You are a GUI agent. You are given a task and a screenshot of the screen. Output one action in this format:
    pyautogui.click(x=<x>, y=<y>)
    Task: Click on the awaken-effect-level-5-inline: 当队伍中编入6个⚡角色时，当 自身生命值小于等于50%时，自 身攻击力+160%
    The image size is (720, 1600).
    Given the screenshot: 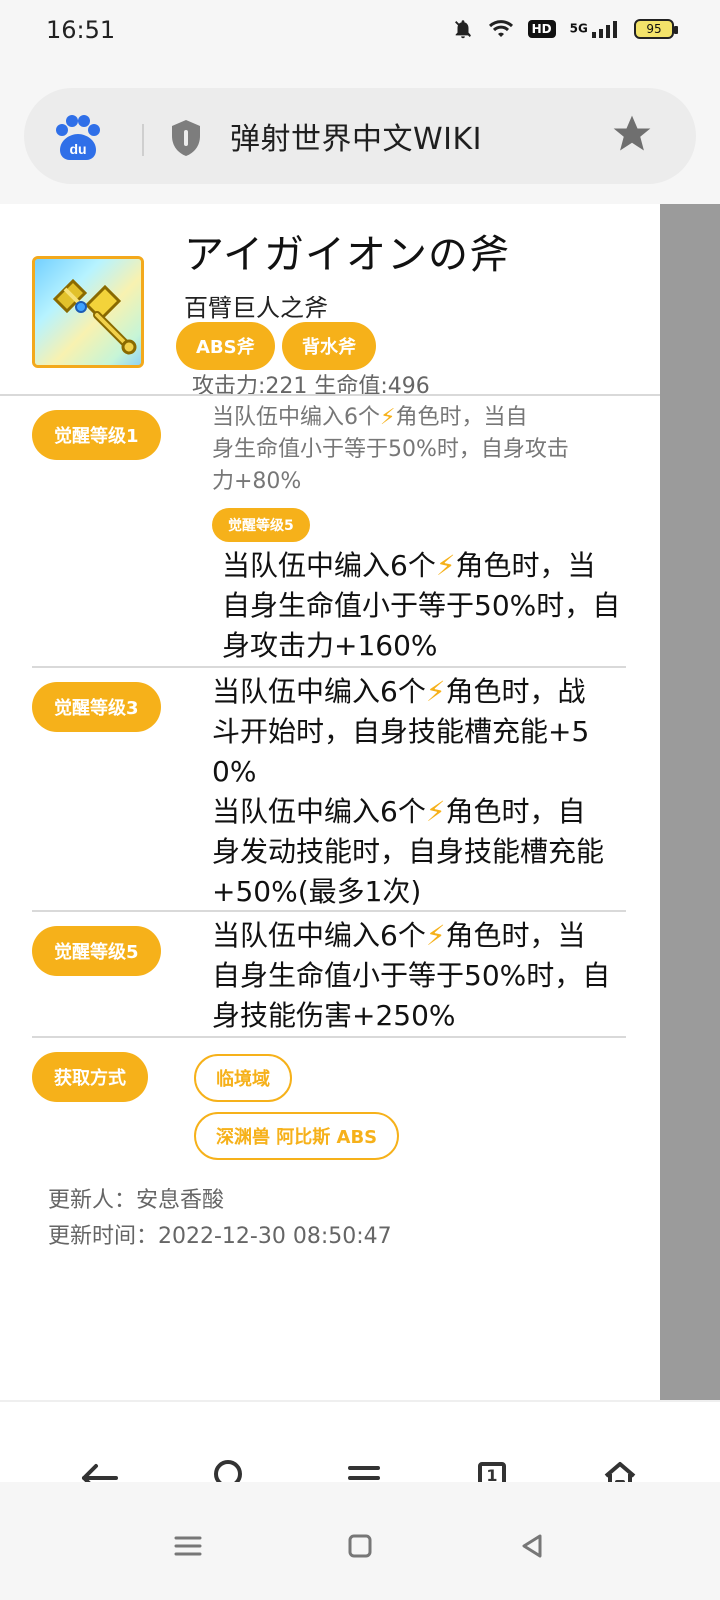 What is the action you would take?
    pyautogui.click(x=421, y=605)
    